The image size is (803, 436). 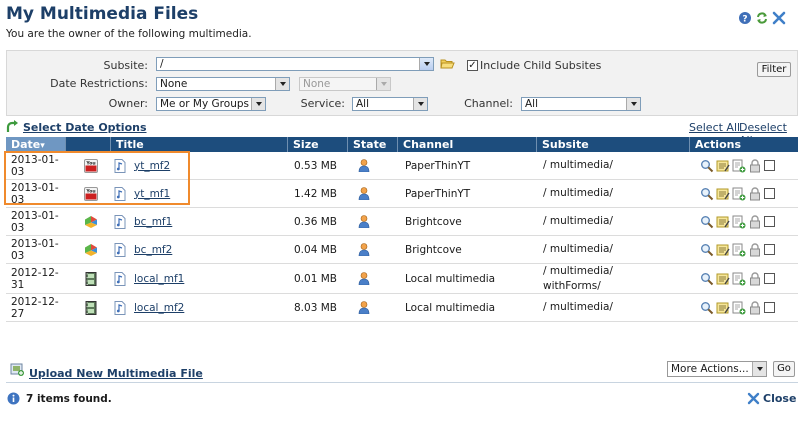 What do you see at coordinates (99, 83) in the screenshot?
I see `date-restrictions-label: Date Restrictions:` at bounding box center [99, 83].